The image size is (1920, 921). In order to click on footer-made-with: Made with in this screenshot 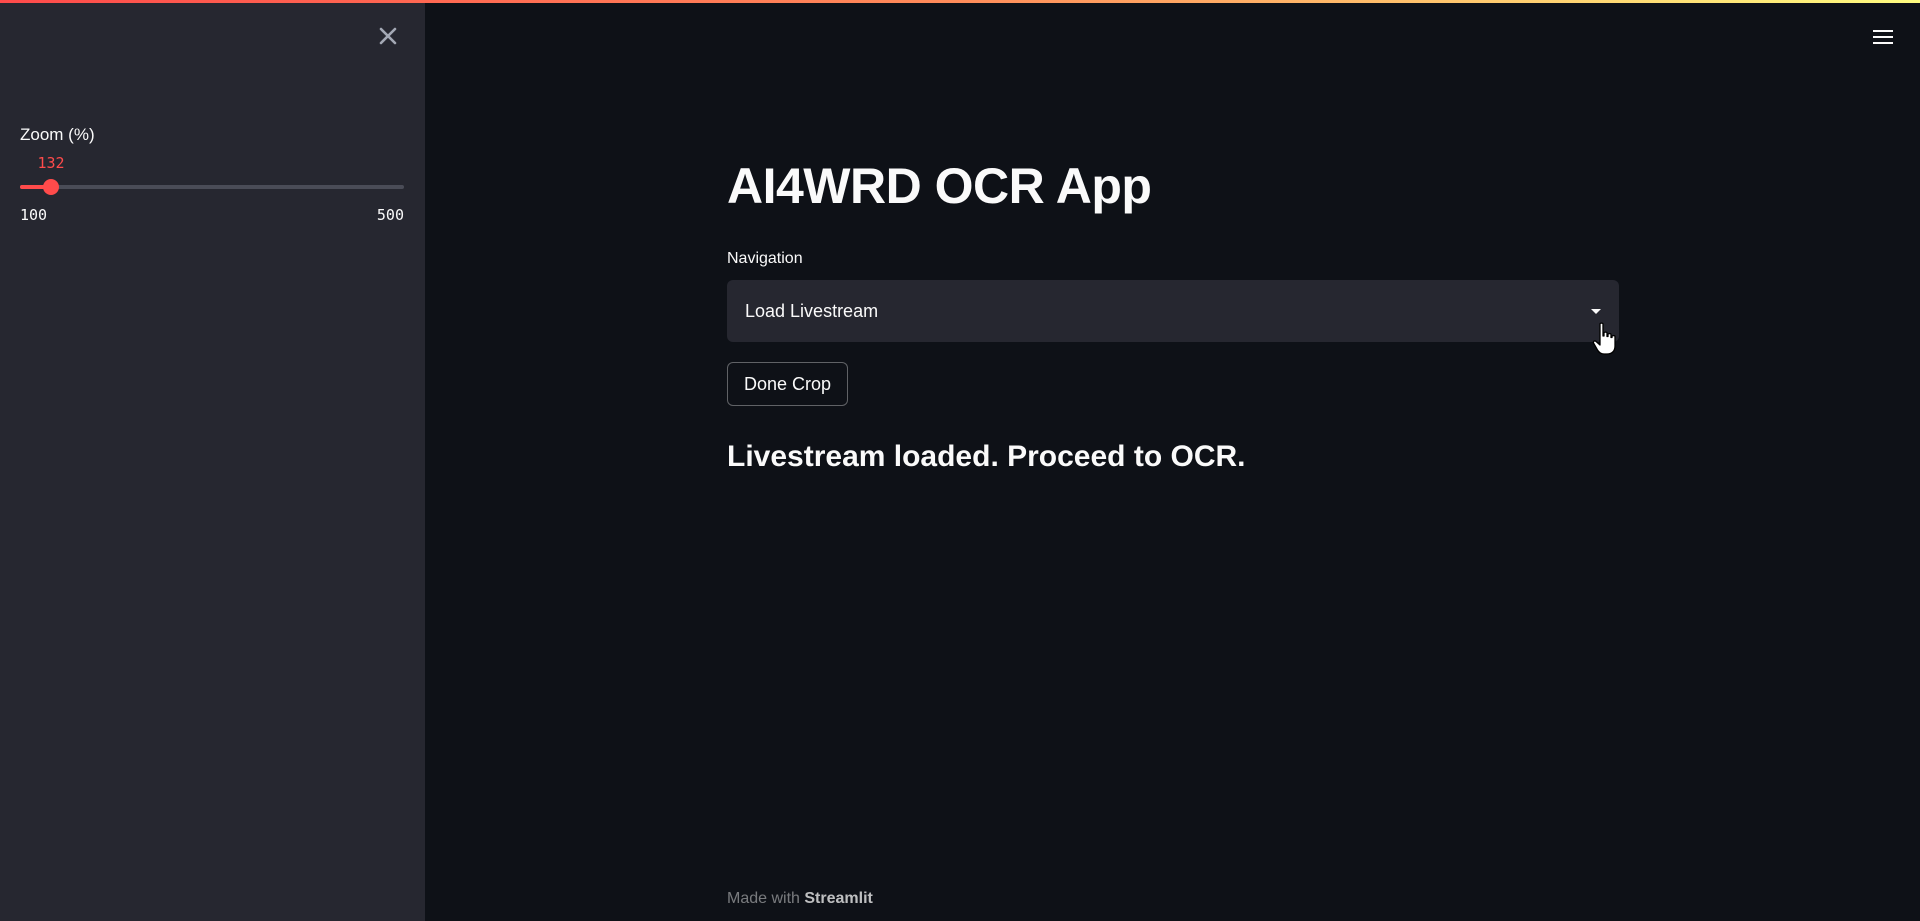, I will do `click(763, 898)`.